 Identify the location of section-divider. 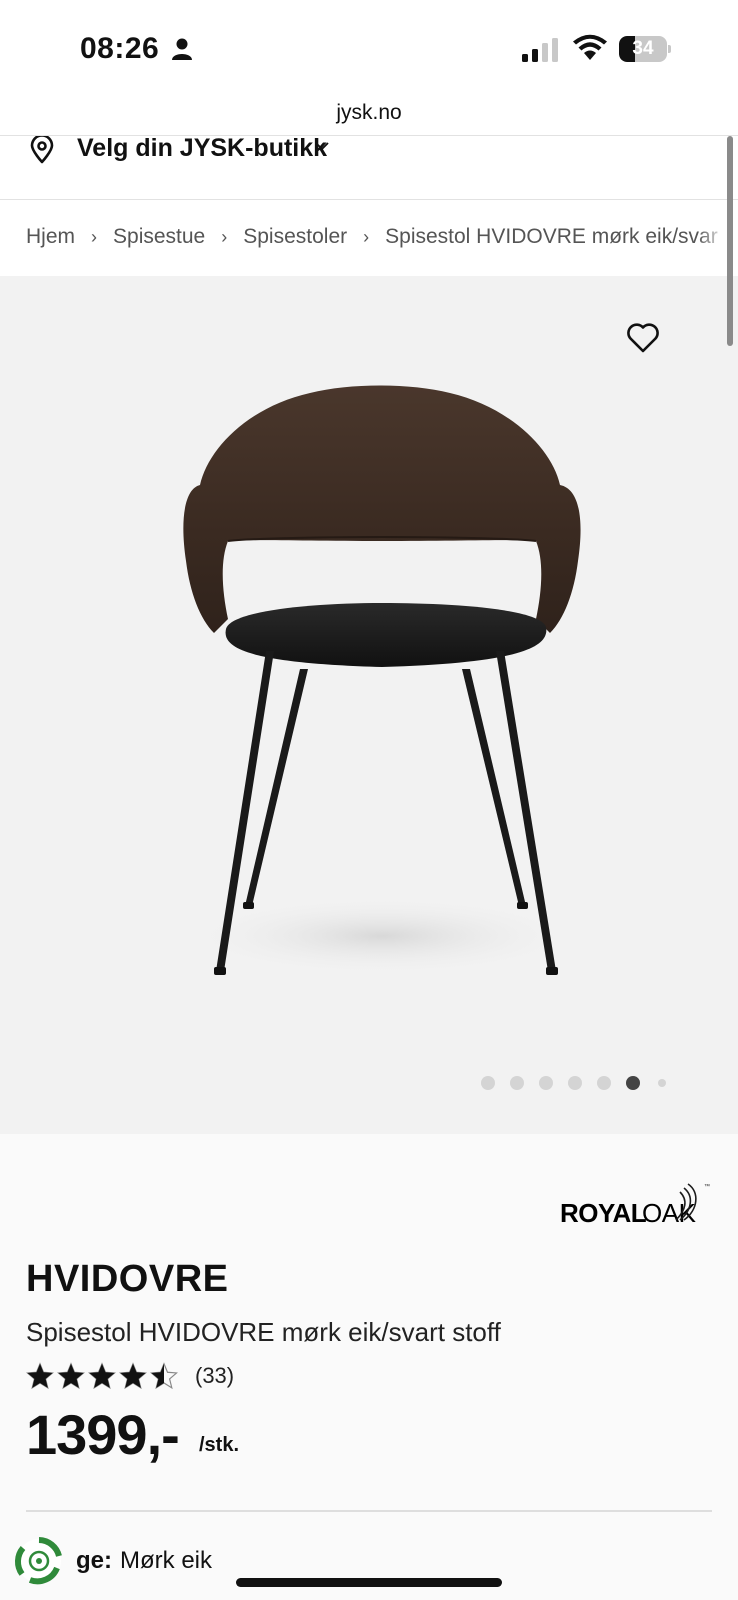
(369, 1511).